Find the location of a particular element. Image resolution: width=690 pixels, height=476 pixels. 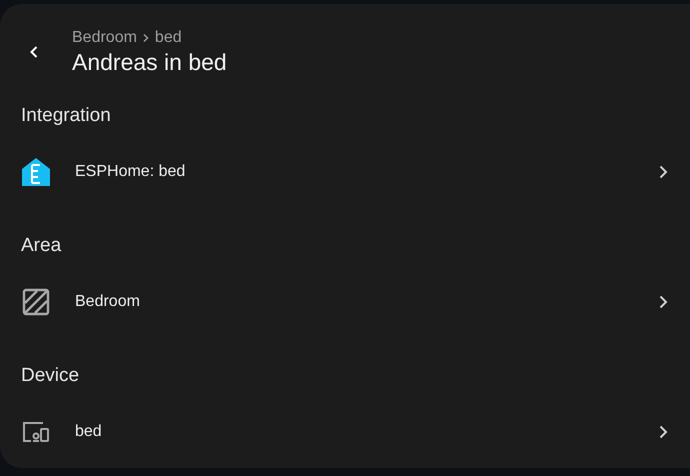

list-item: bed is located at coordinates (355, 432).